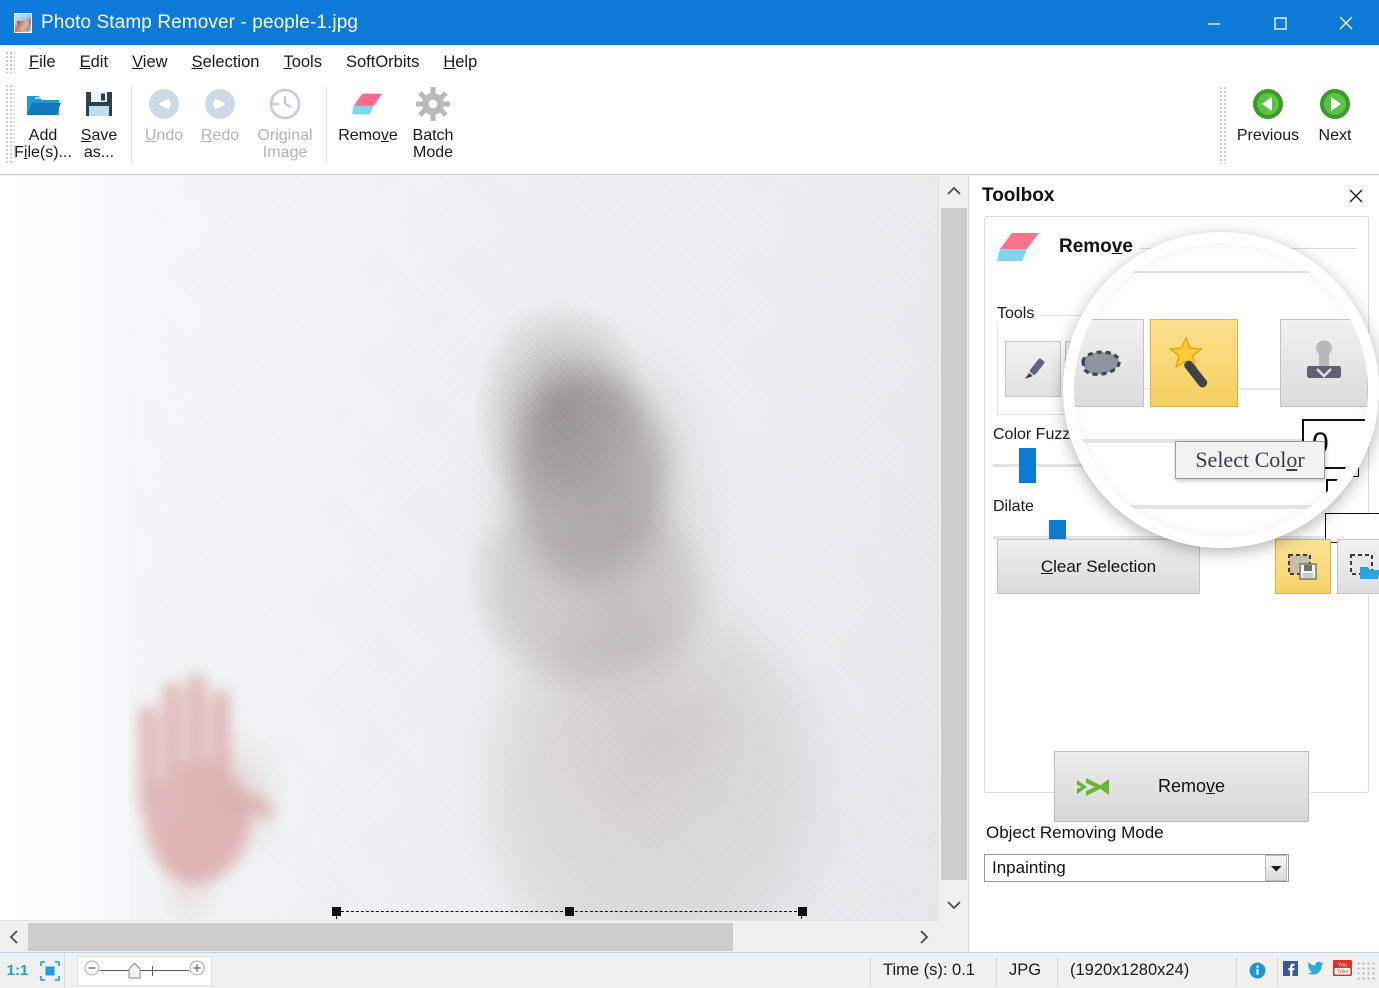 This screenshot has height=988, width=1379. Describe the element at coordinates (336, 911) in the screenshot. I see `selection-handle-tl` at that location.